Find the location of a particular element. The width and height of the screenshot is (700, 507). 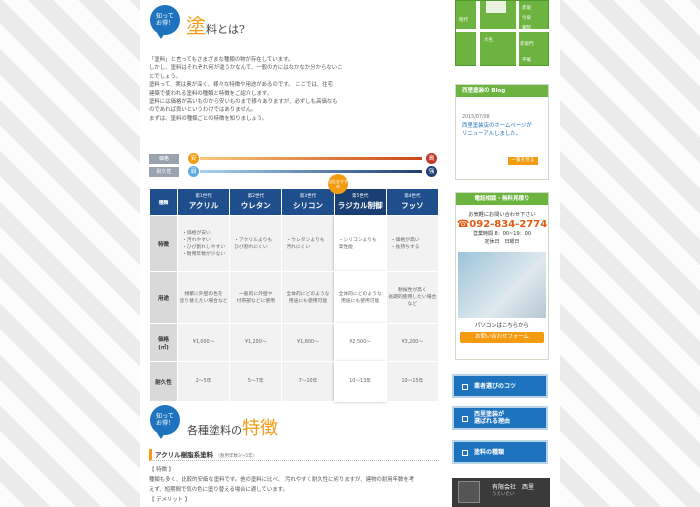

intro-line: のであれば良いというわけではありません。 is located at coordinates (203, 110).